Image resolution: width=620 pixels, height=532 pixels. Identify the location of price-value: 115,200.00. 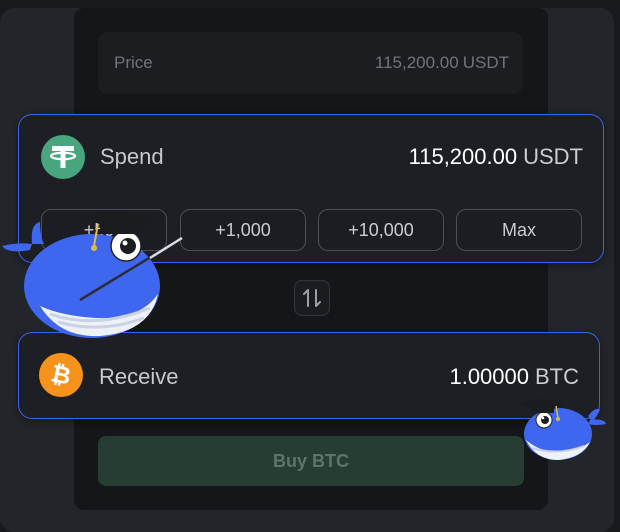
(416, 62).